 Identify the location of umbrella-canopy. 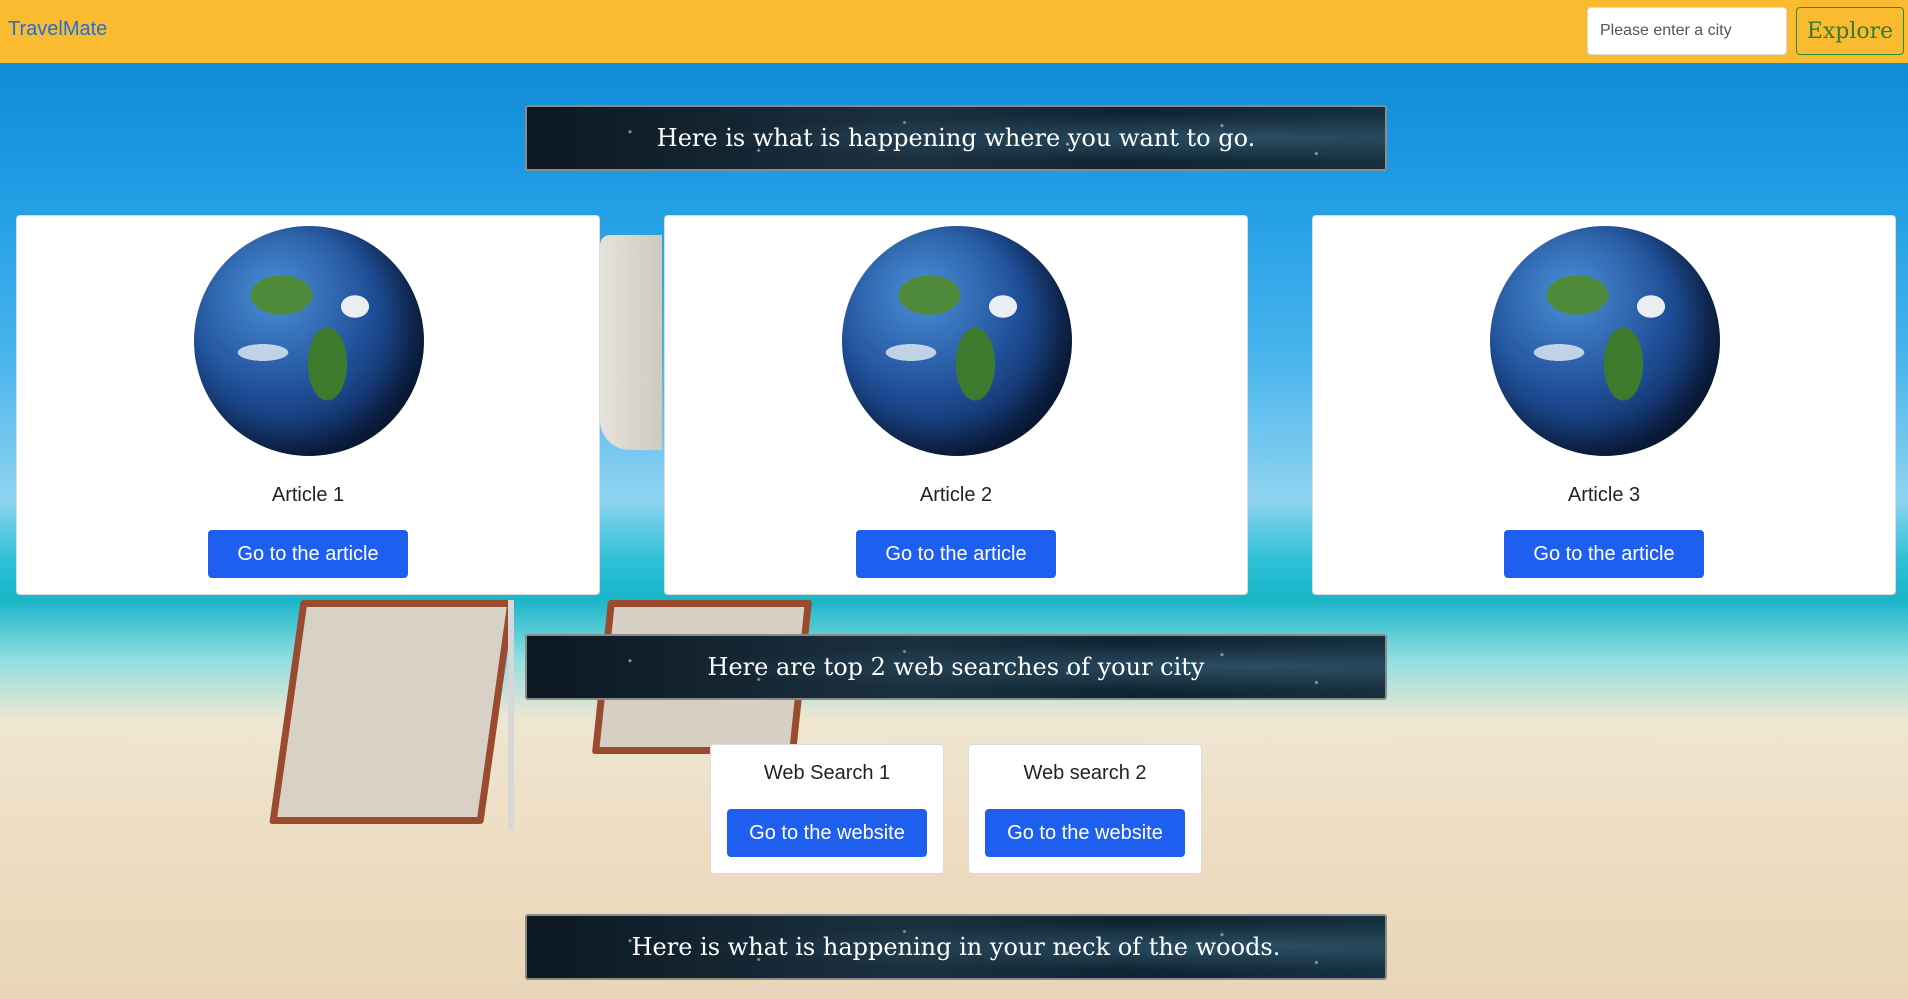
(631, 342).